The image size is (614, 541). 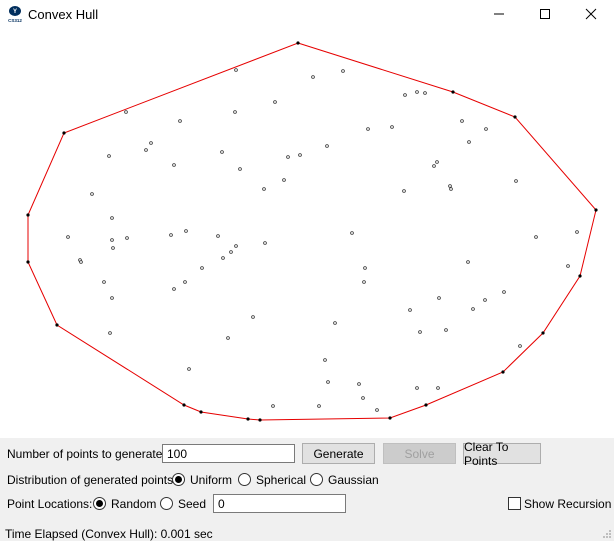 I want to click on minimize-button, so click(x=499, y=14).